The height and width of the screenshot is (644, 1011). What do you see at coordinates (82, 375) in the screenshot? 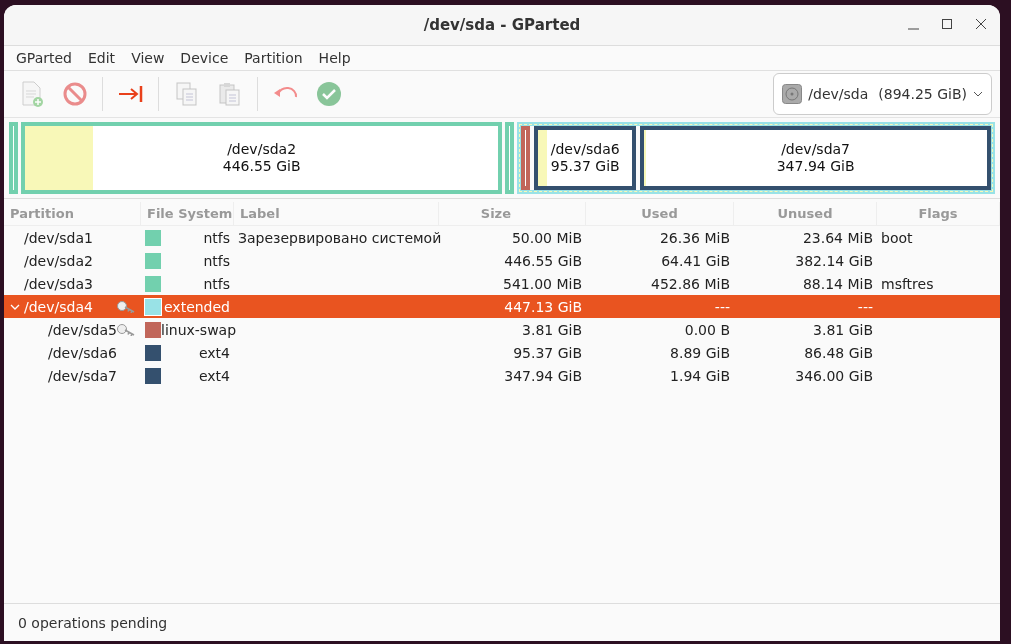
I see `partition-name: /dev/sda7` at bounding box center [82, 375].